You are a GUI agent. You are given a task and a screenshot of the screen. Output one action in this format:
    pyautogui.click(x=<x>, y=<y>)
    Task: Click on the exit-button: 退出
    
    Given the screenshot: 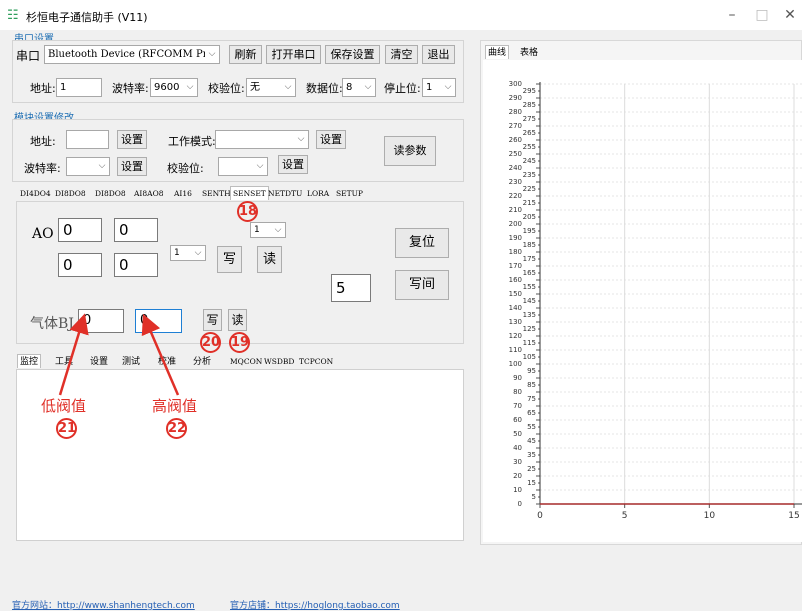 What is the action you would take?
    pyautogui.click(x=438, y=54)
    